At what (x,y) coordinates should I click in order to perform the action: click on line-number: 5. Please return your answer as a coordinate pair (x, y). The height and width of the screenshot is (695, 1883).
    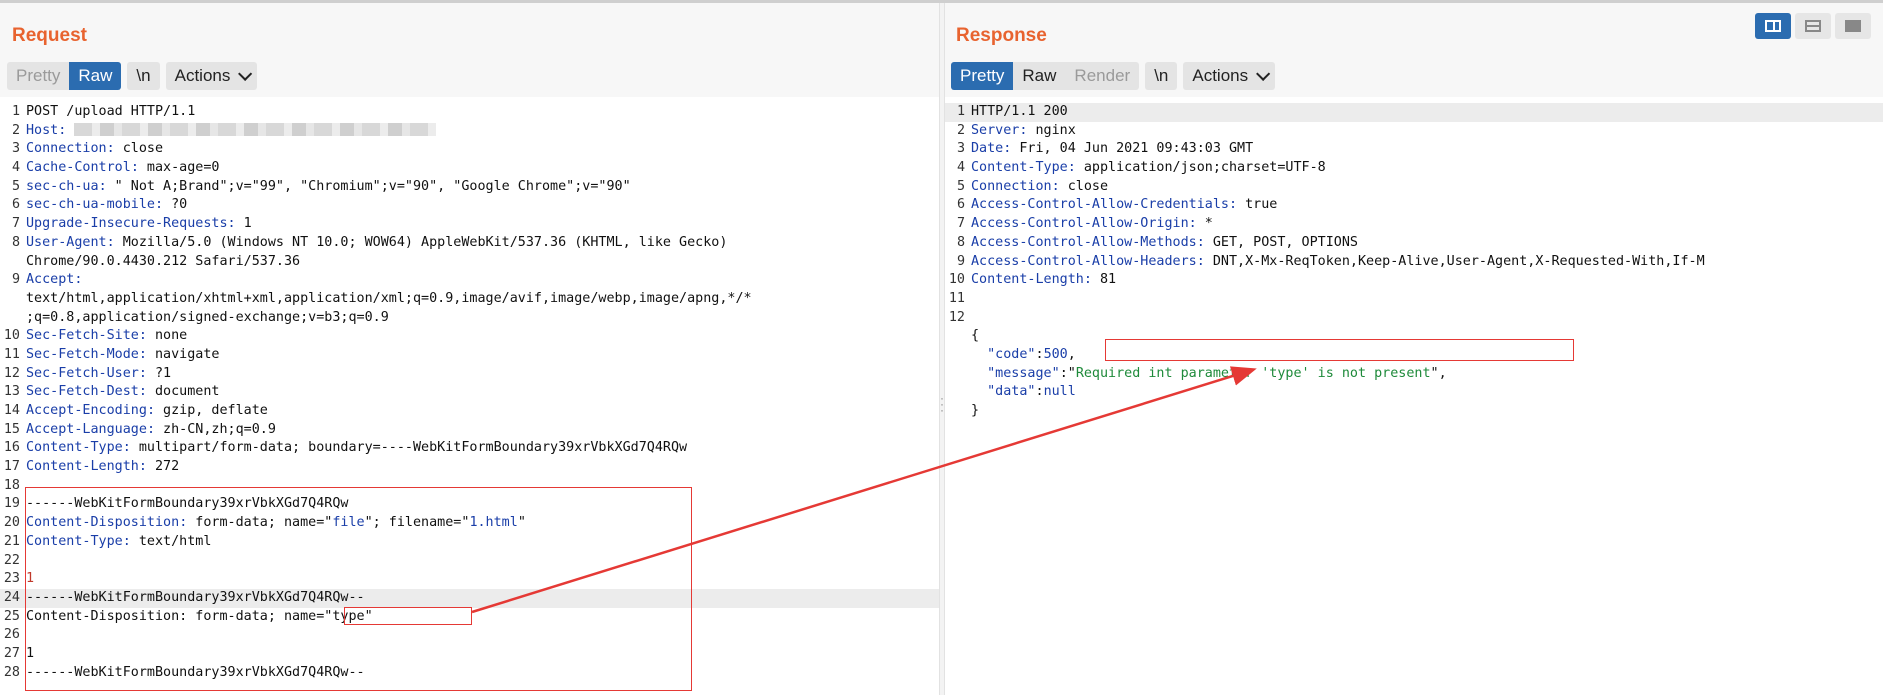
    Looking at the image, I should click on (15, 186).